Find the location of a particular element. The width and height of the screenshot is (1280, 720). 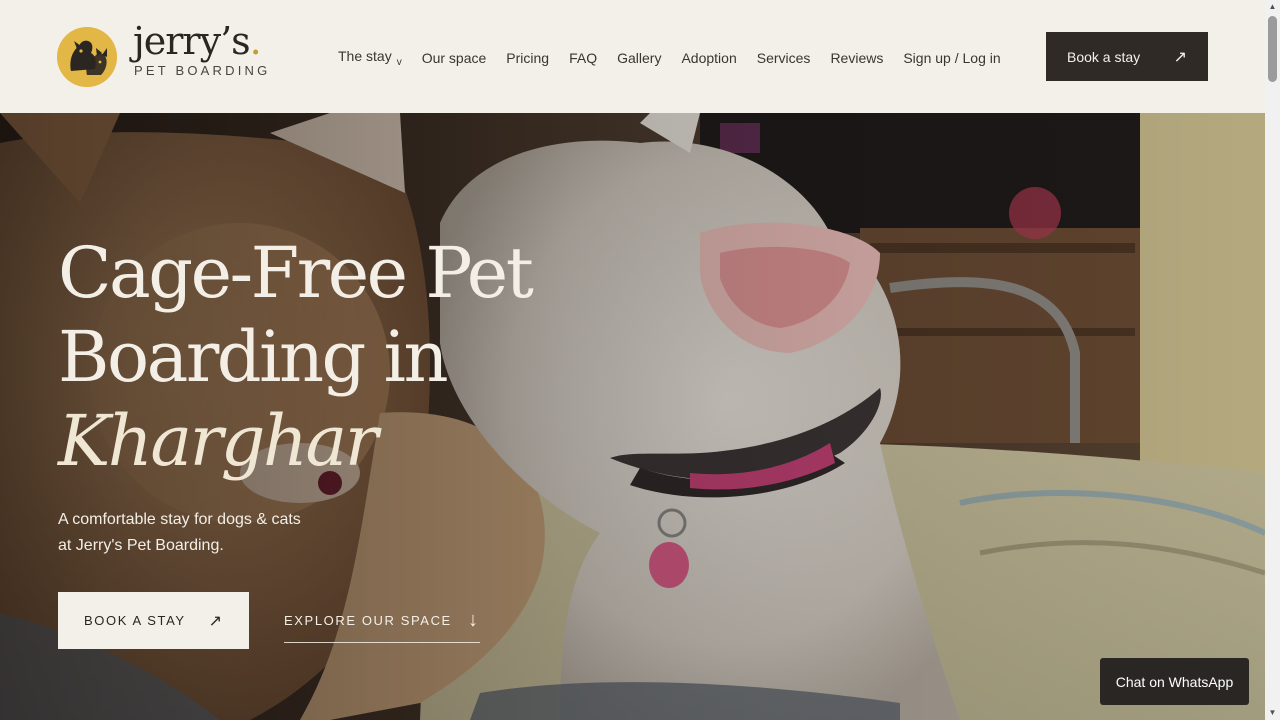

scroll-up-arrow-icon: ▲ is located at coordinates (1272, 7).